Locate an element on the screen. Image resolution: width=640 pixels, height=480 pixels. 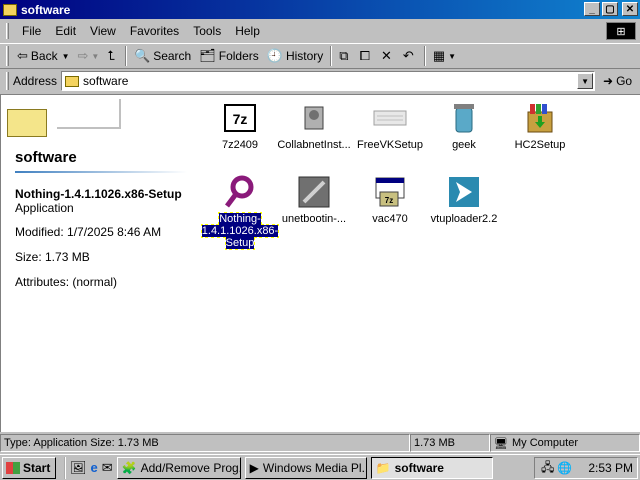
file-item: 7z 7z2409 is located at coordinates (240, 126).